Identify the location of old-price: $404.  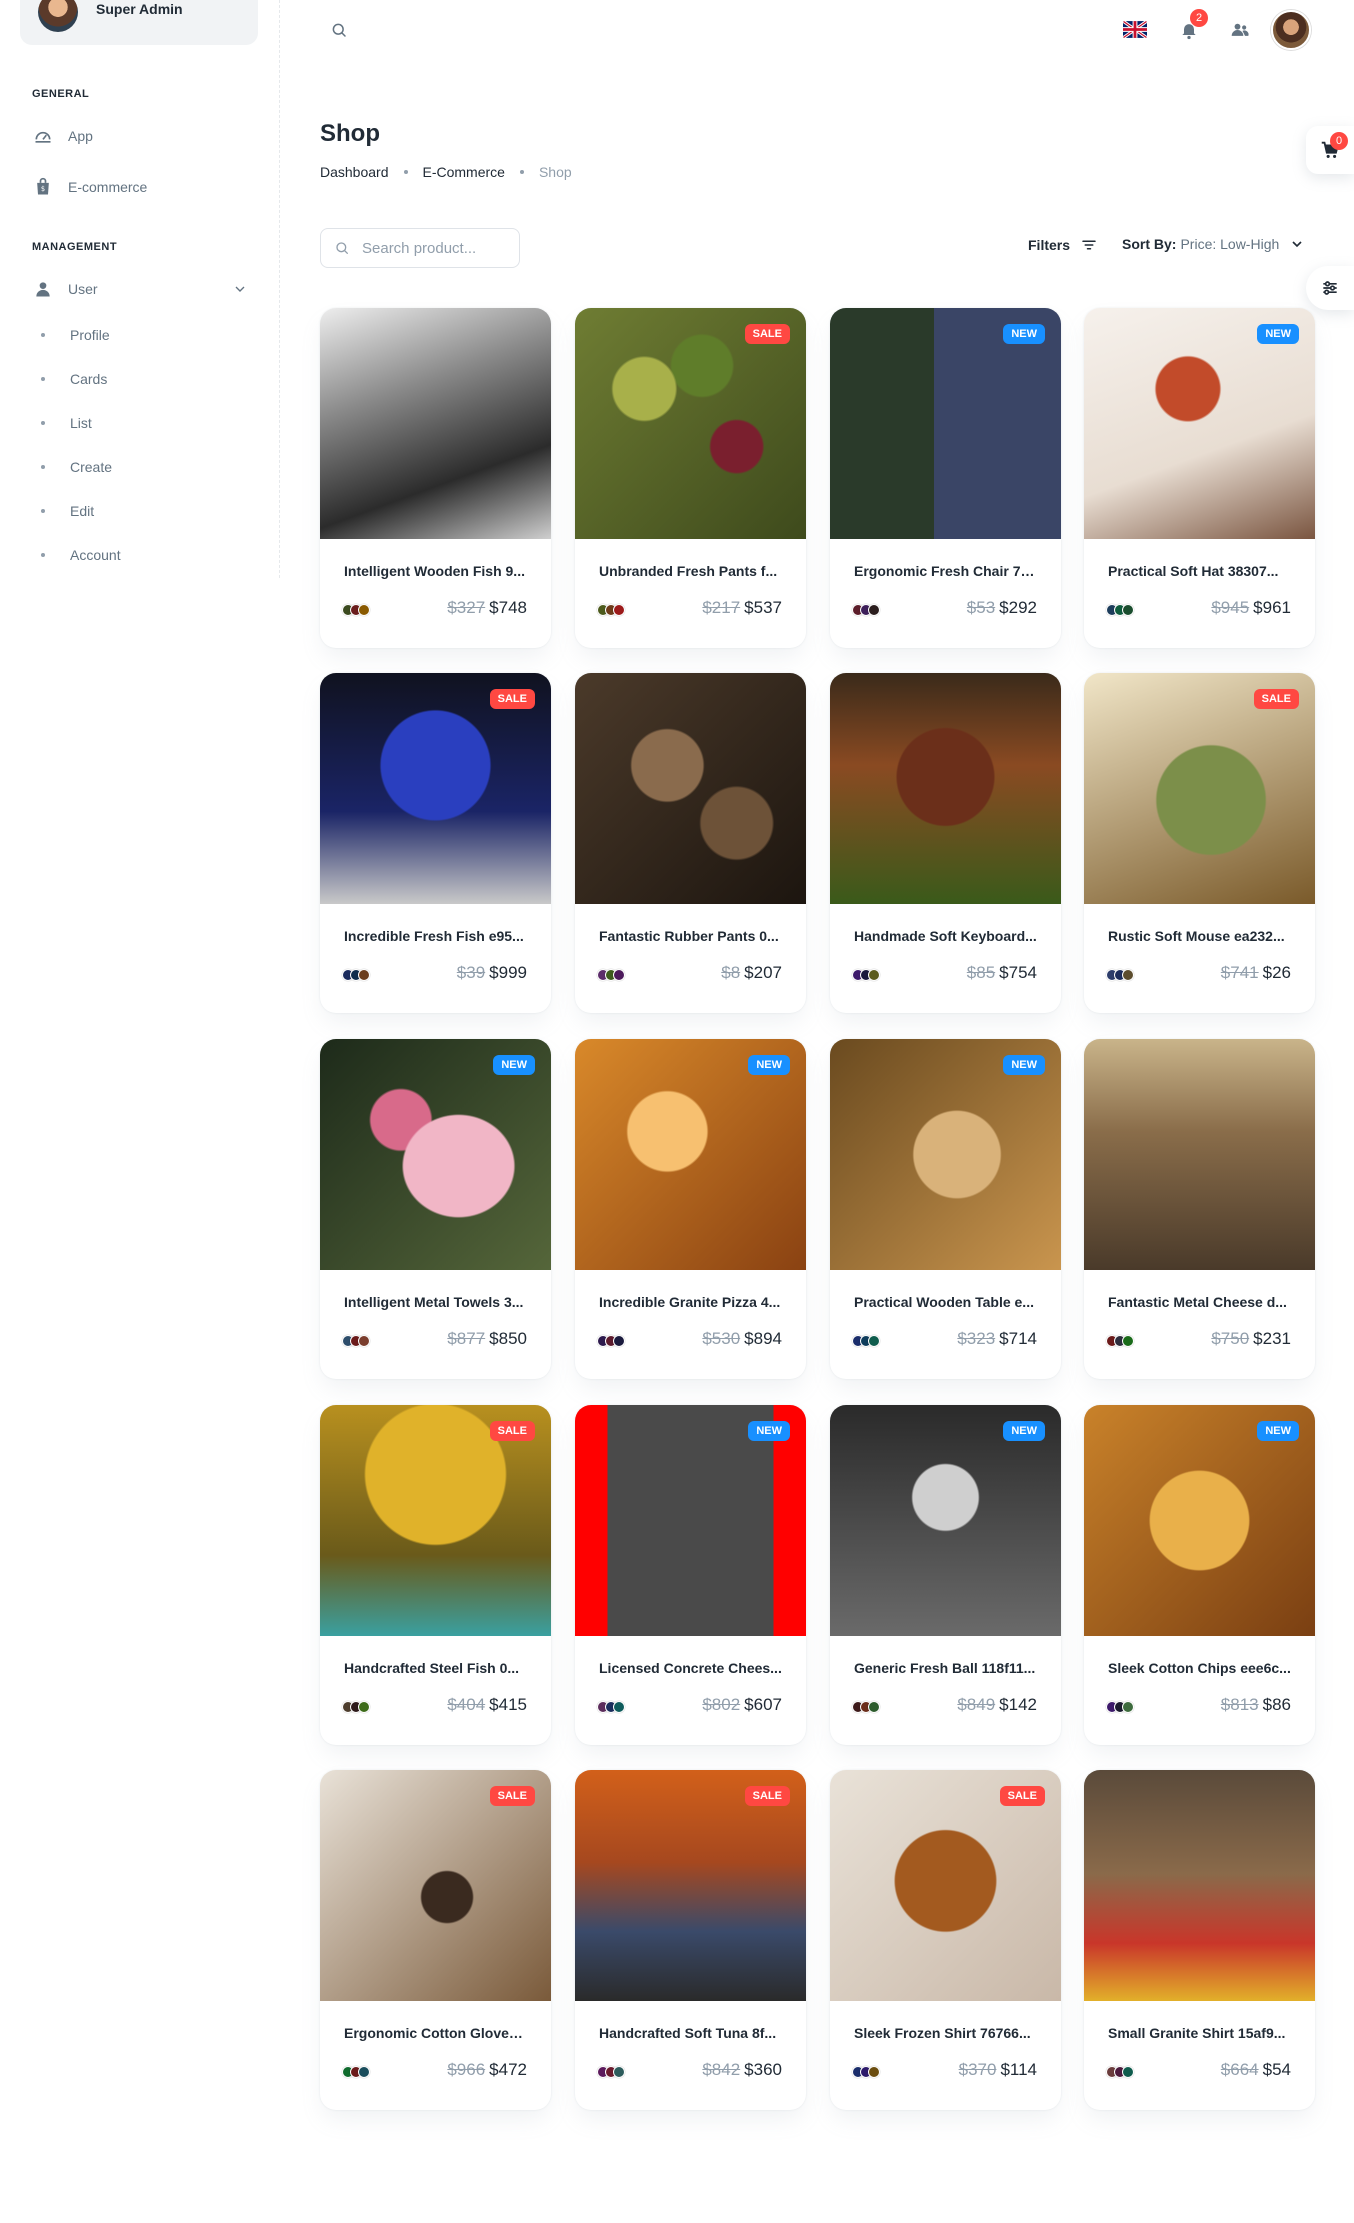
(466, 1704).